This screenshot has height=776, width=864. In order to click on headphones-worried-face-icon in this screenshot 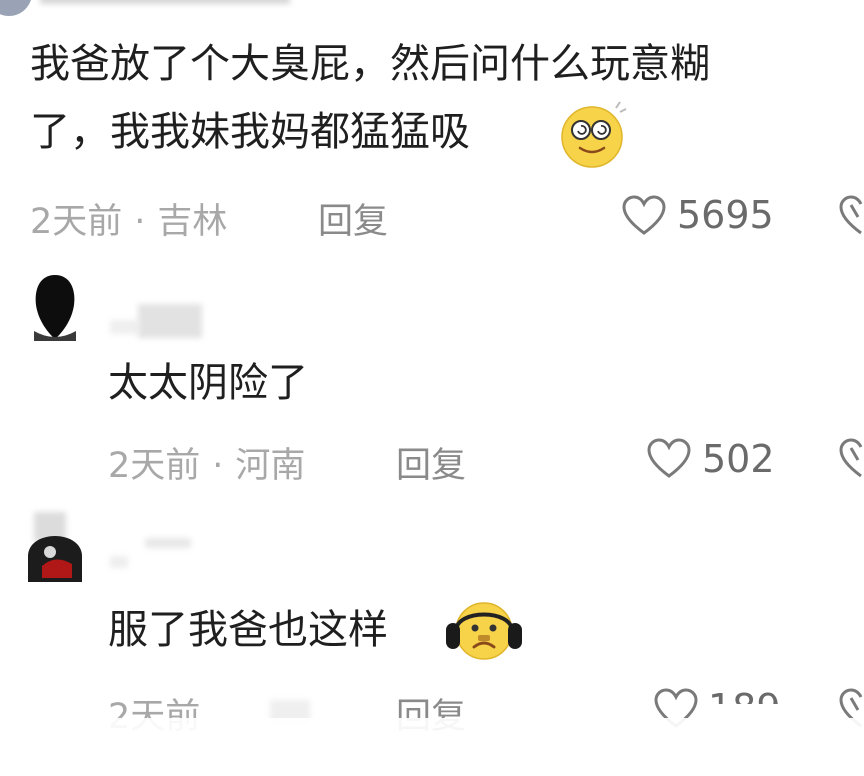, I will do `click(484, 631)`.